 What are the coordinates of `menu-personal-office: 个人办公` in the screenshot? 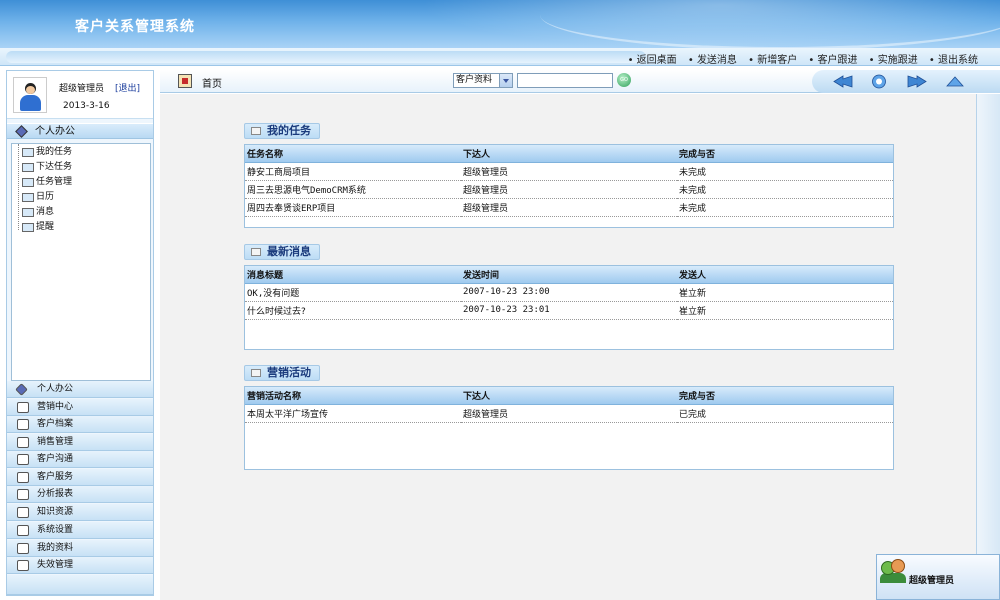 It's located at (80, 389).